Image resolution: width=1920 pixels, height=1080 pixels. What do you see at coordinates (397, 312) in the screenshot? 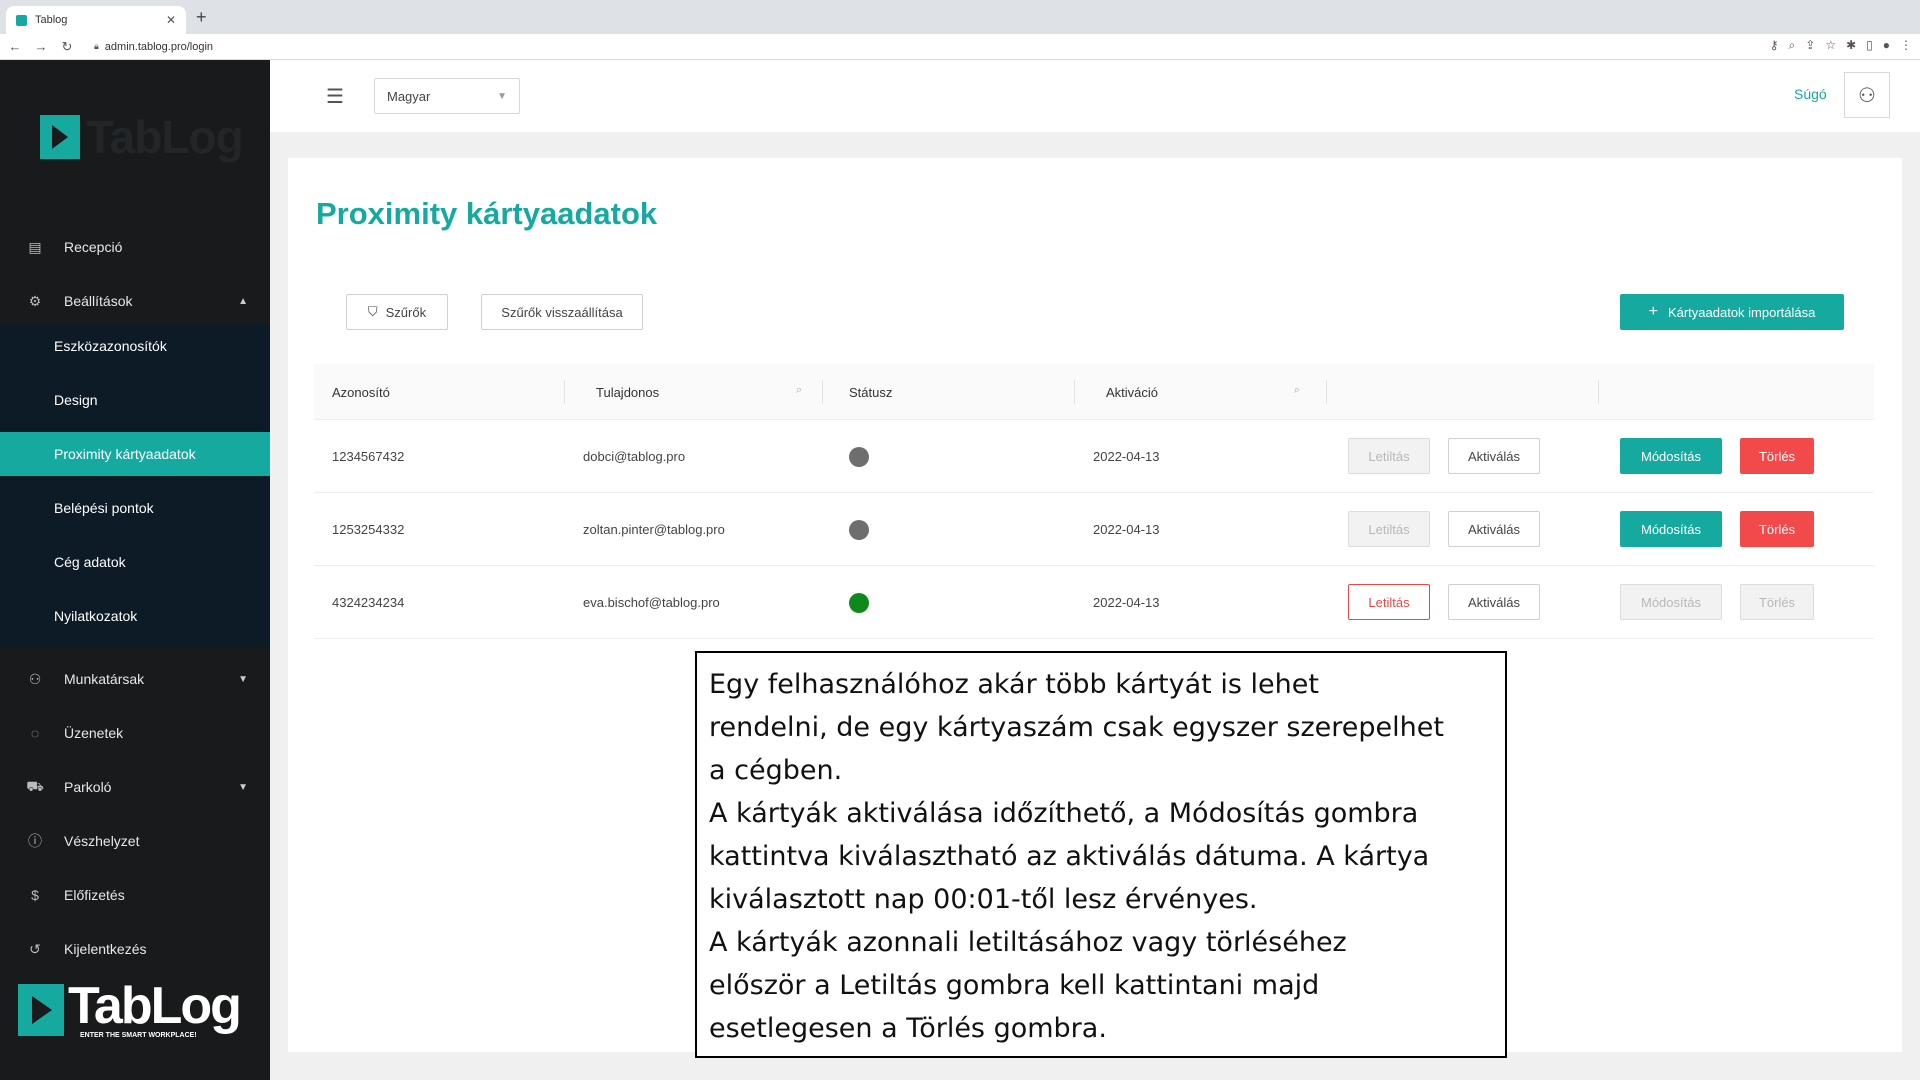
I see `filters-button: ⛉ Szűrők` at bounding box center [397, 312].